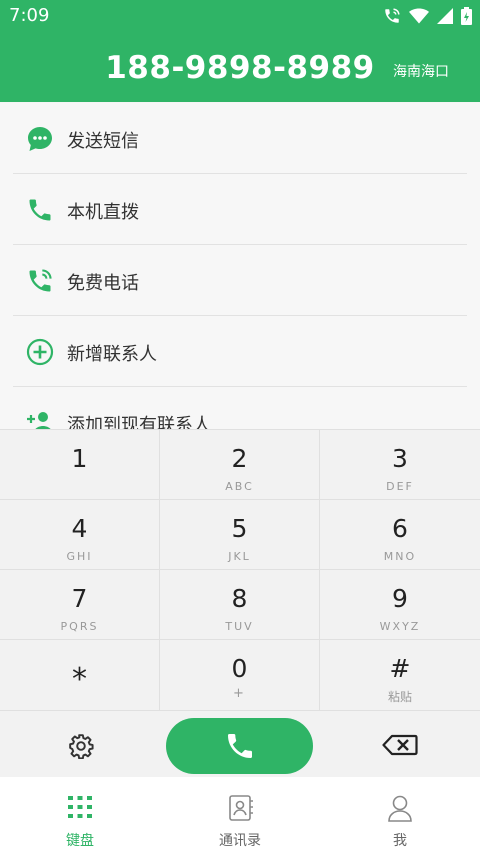 The image size is (480, 854). What do you see at coordinates (81, 746) in the screenshot?
I see `gear-icon` at bounding box center [81, 746].